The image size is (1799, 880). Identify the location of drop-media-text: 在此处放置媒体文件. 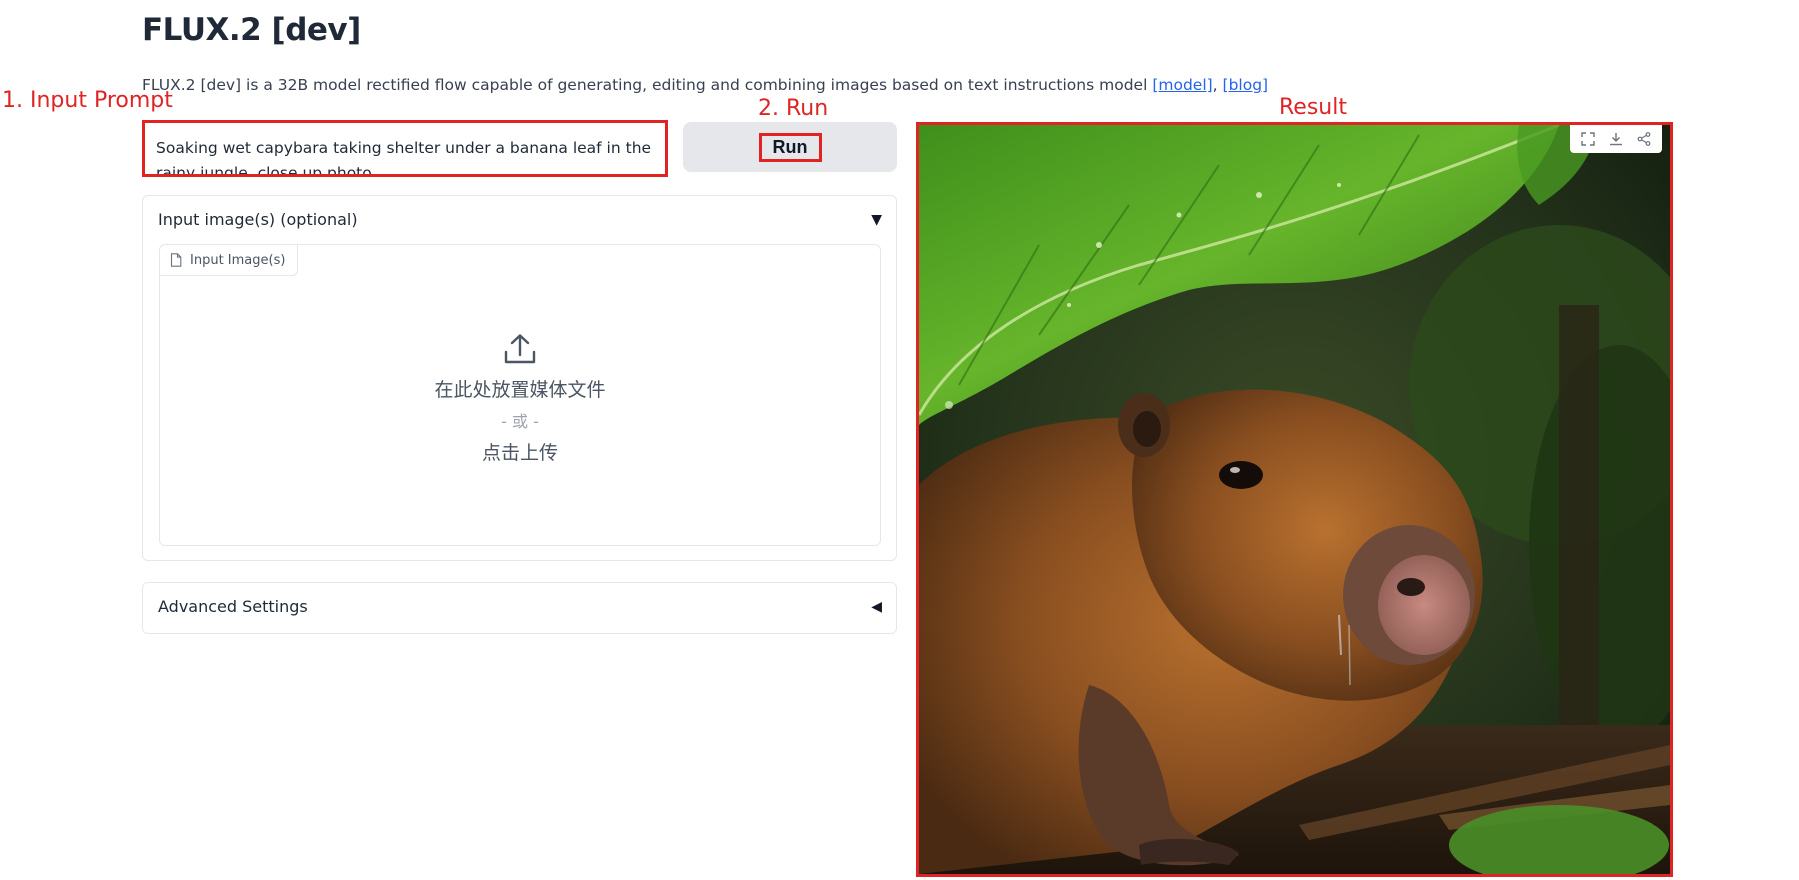
(520, 390).